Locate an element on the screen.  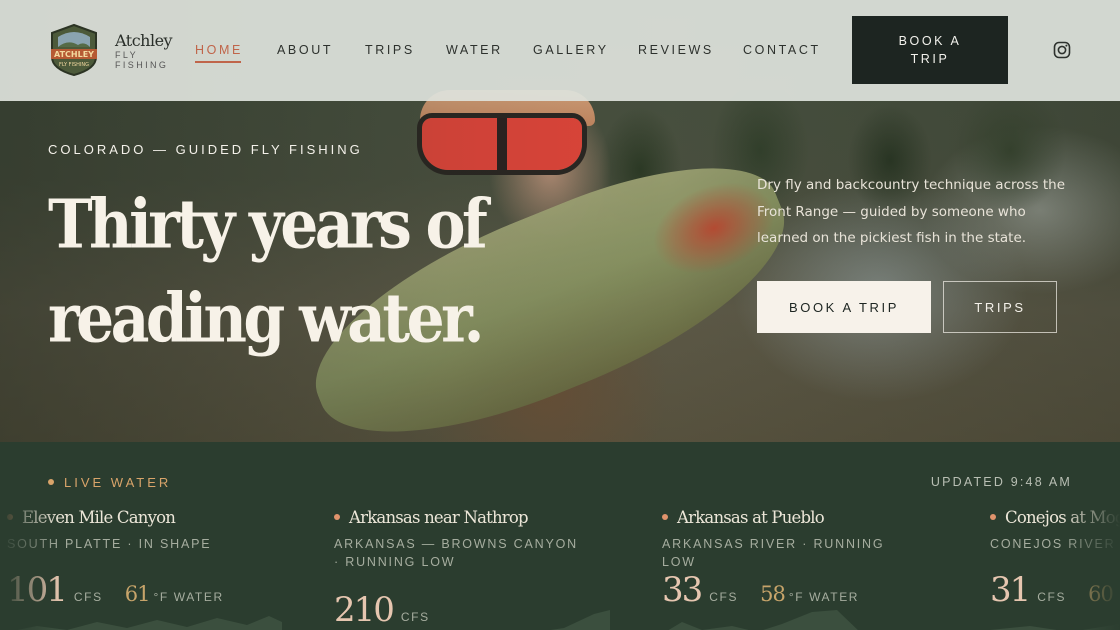
hero-headline-line-2: reading water. is located at coordinates (266, 319).